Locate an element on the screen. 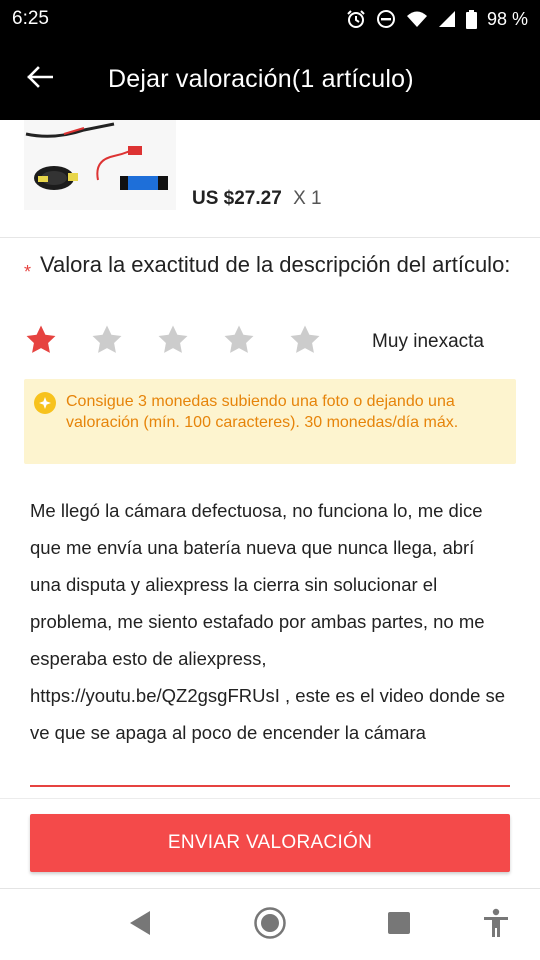  coin-icon is located at coordinates (45, 403).